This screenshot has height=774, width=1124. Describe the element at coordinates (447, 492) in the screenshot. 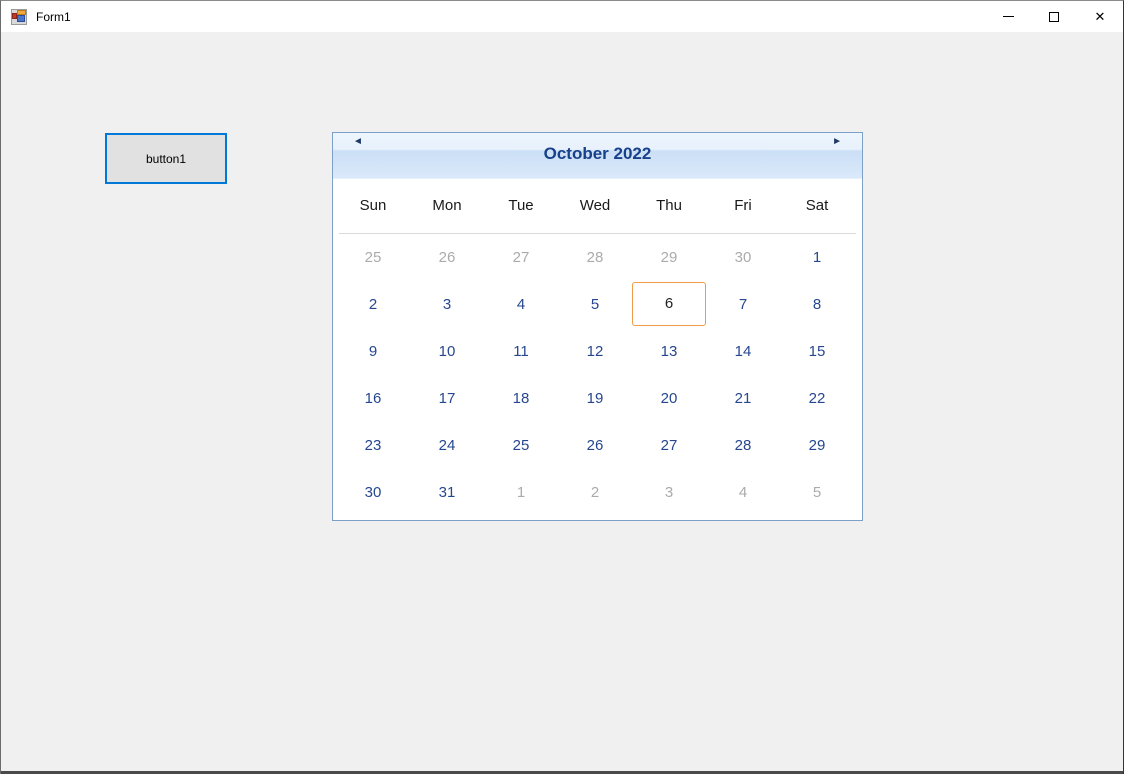

I see `date-cell: 31` at that location.